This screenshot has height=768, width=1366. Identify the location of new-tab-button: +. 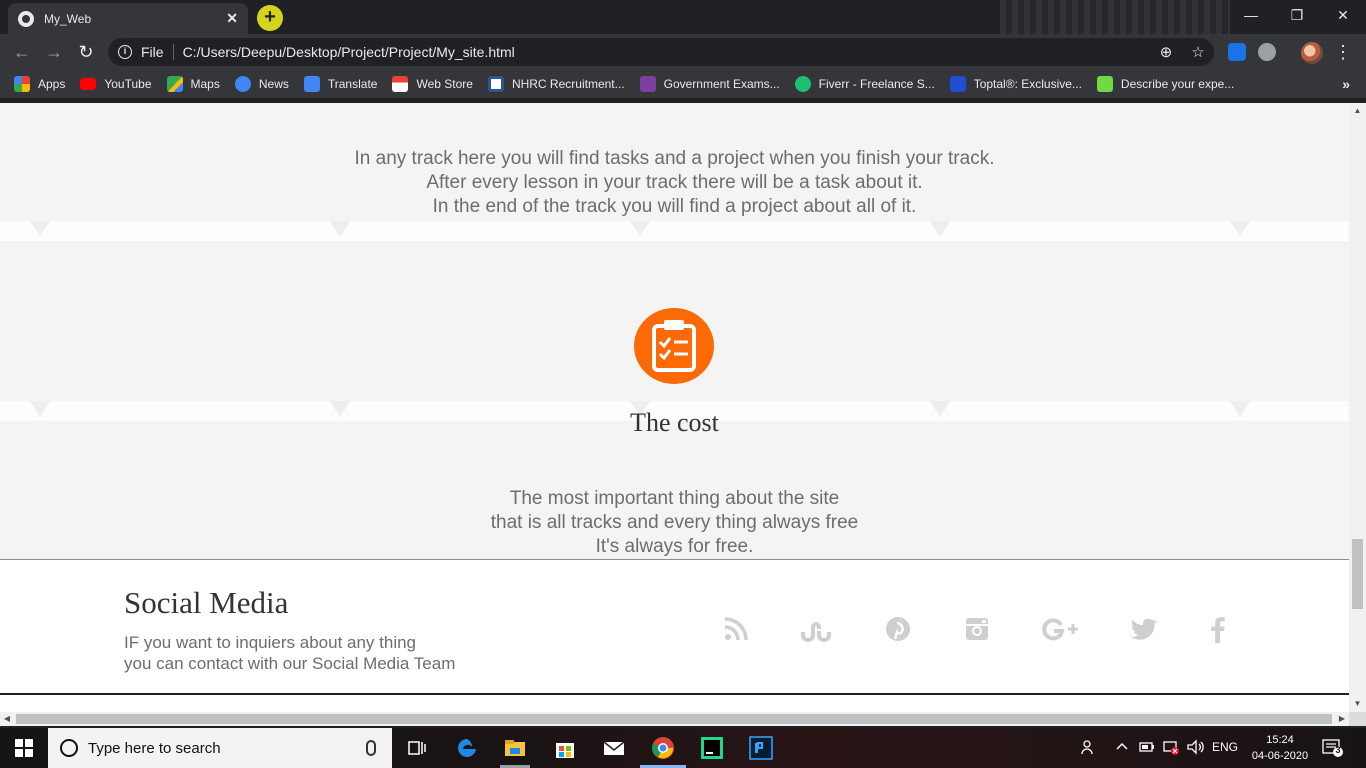
(270, 18).